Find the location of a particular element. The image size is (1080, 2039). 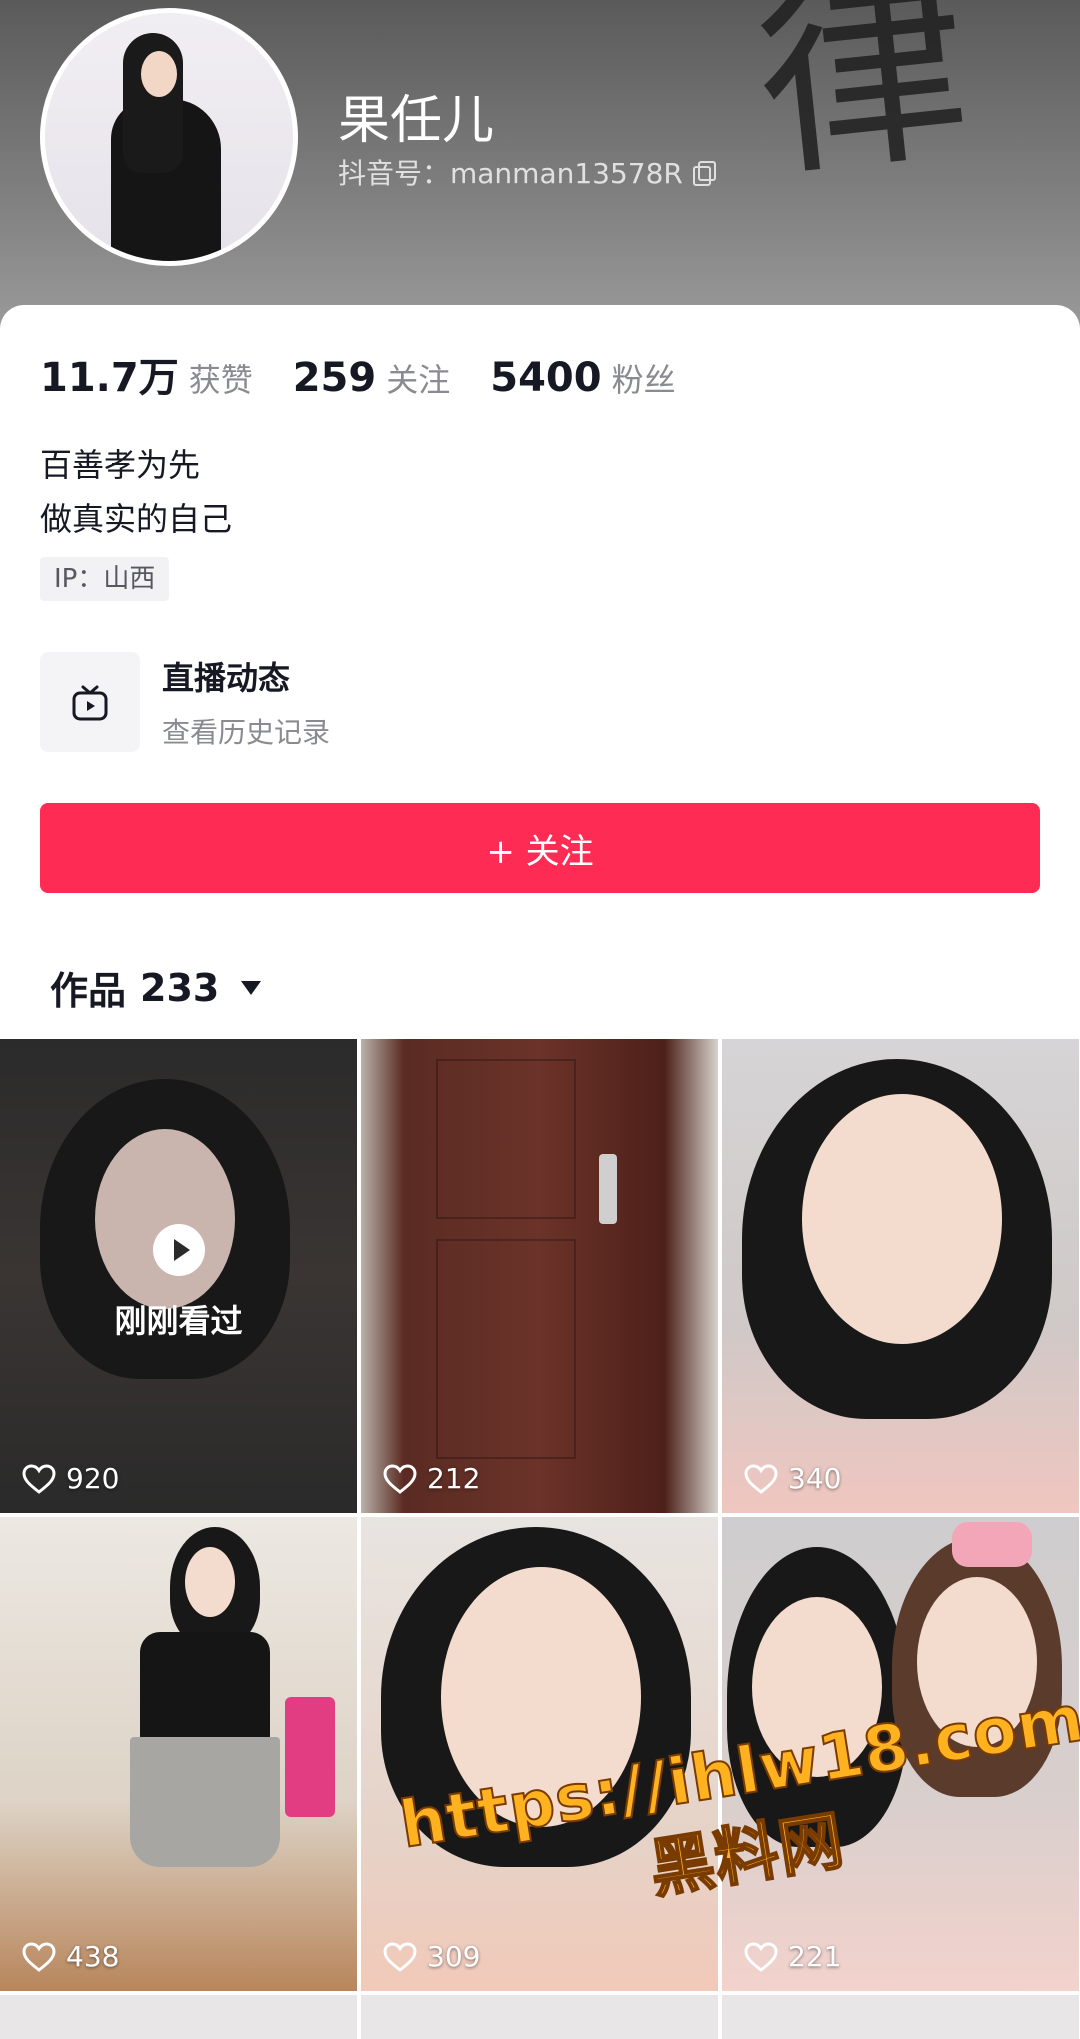

live-icon-box is located at coordinates (90, 702).